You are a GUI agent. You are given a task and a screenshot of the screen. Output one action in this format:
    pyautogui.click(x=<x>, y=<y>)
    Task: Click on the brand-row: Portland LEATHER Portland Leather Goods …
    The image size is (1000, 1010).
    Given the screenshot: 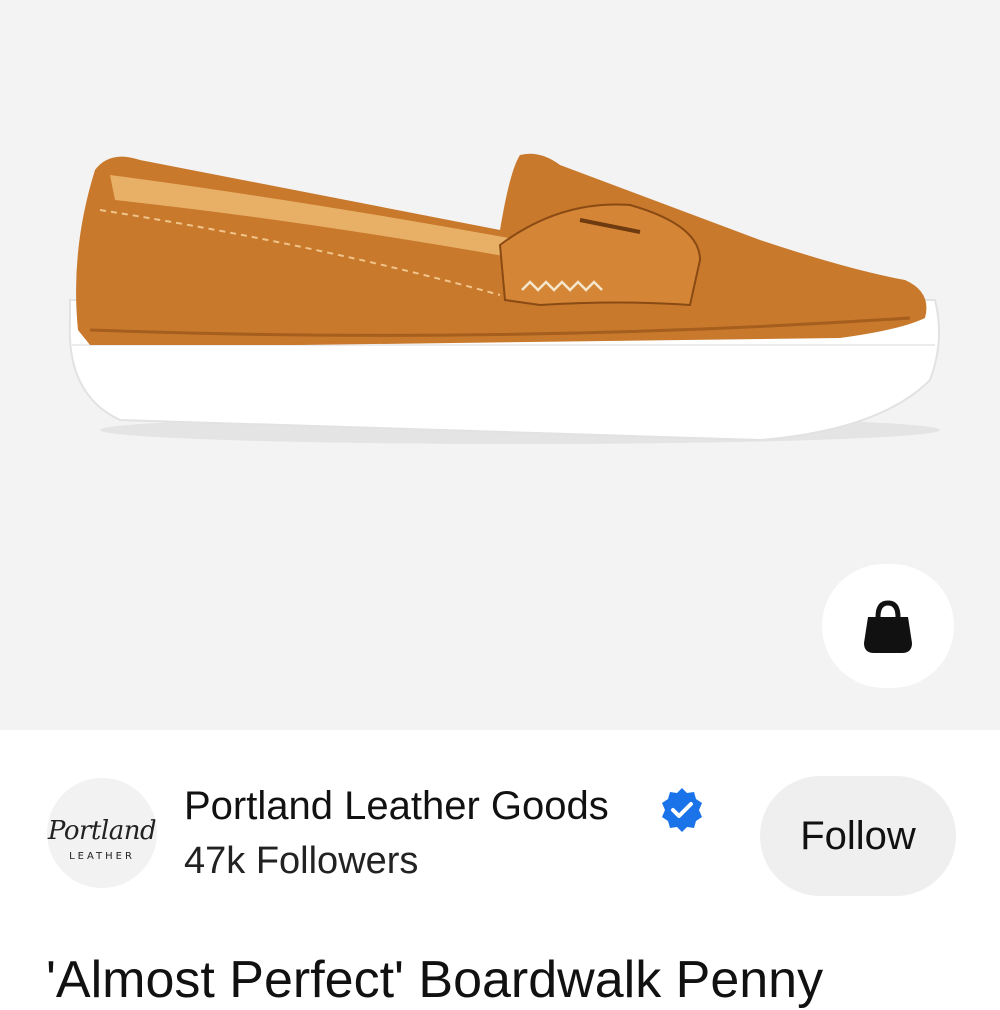 What is the action you would take?
    pyautogui.click(x=500, y=835)
    